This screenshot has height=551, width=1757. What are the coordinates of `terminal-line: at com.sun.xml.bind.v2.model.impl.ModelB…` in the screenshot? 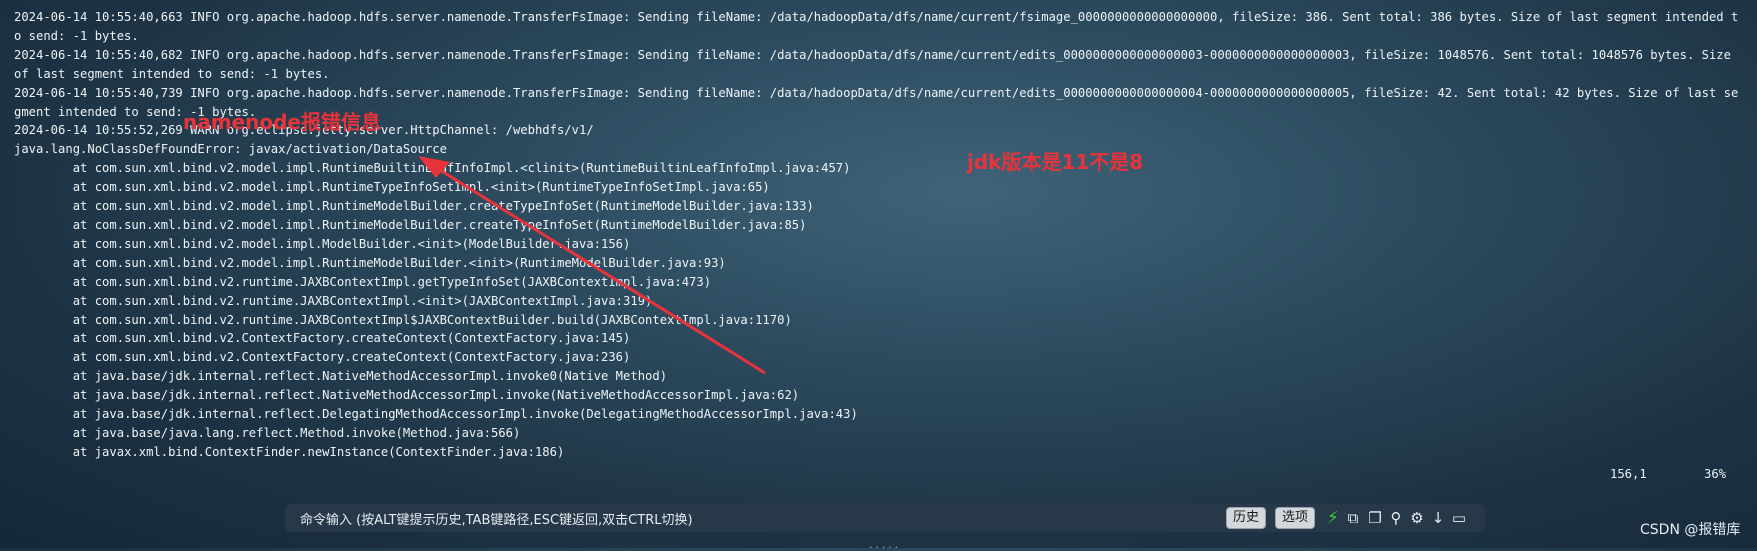 It's located at (322, 243).